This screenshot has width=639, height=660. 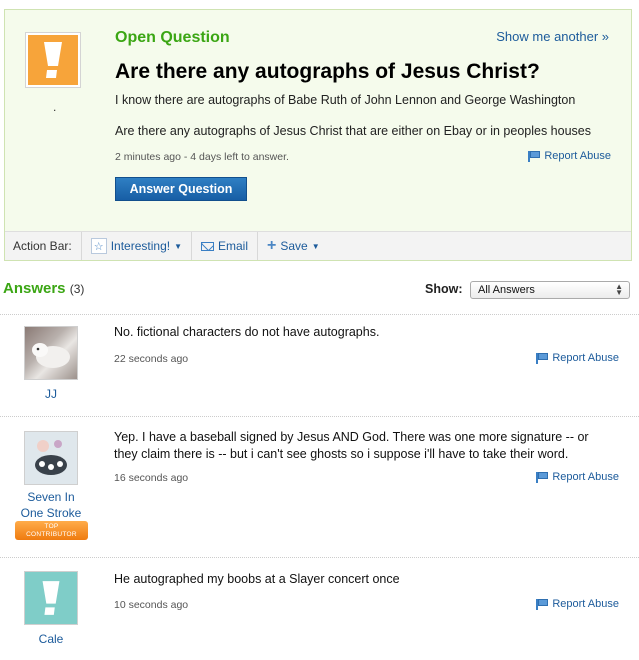 What do you see at coordinates (172, 37) in the screenshot?
I see `question-status: Open Question` at bounding box center [172, 37].